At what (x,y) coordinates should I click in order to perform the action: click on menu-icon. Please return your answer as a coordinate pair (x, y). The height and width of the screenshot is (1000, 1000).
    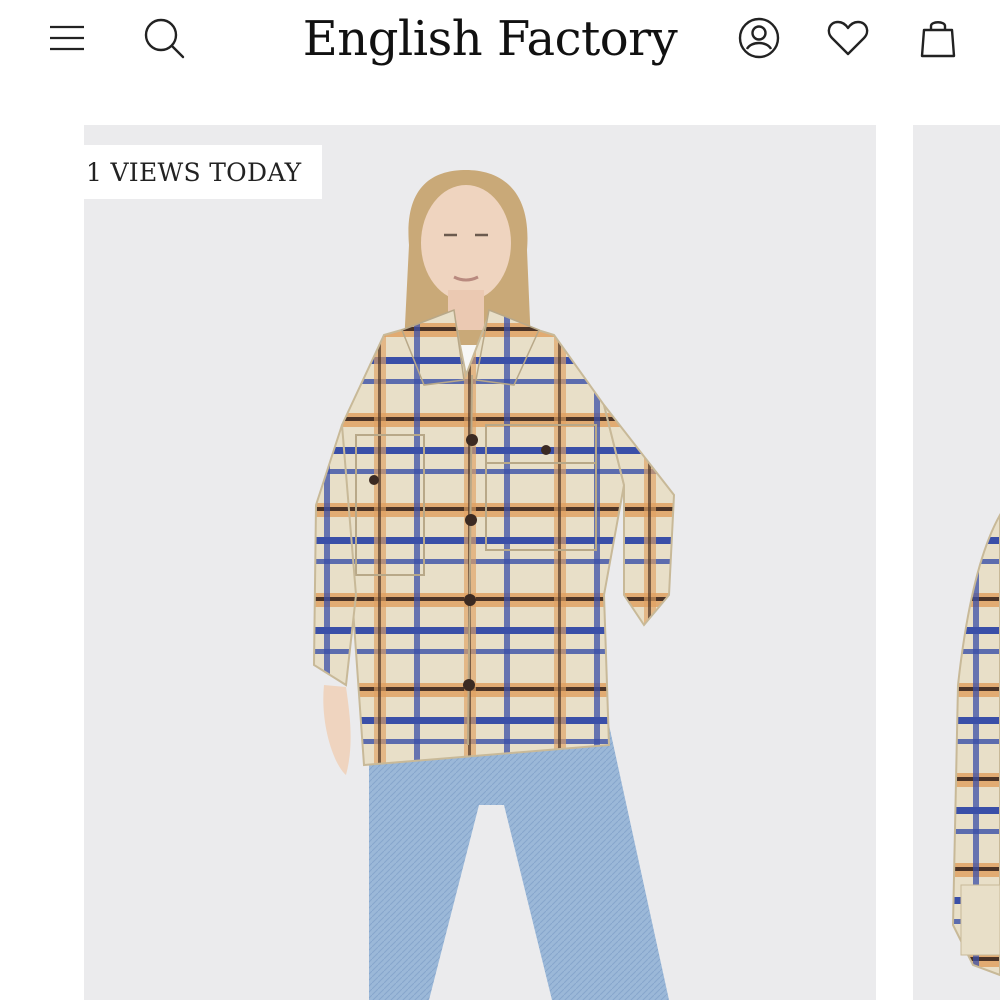
    Looking at the image, I should click on (66, 38).